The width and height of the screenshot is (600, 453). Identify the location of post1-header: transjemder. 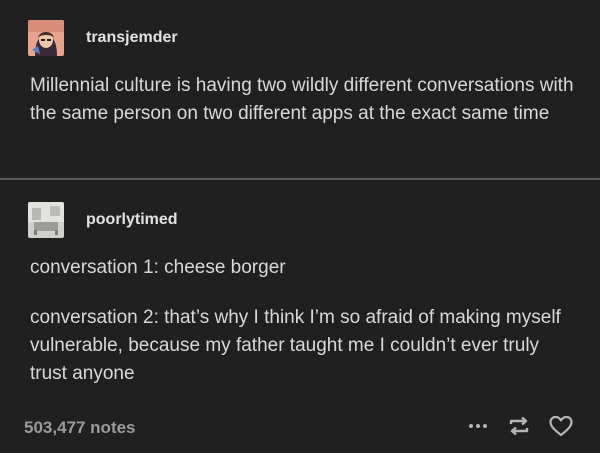
(103, 38).